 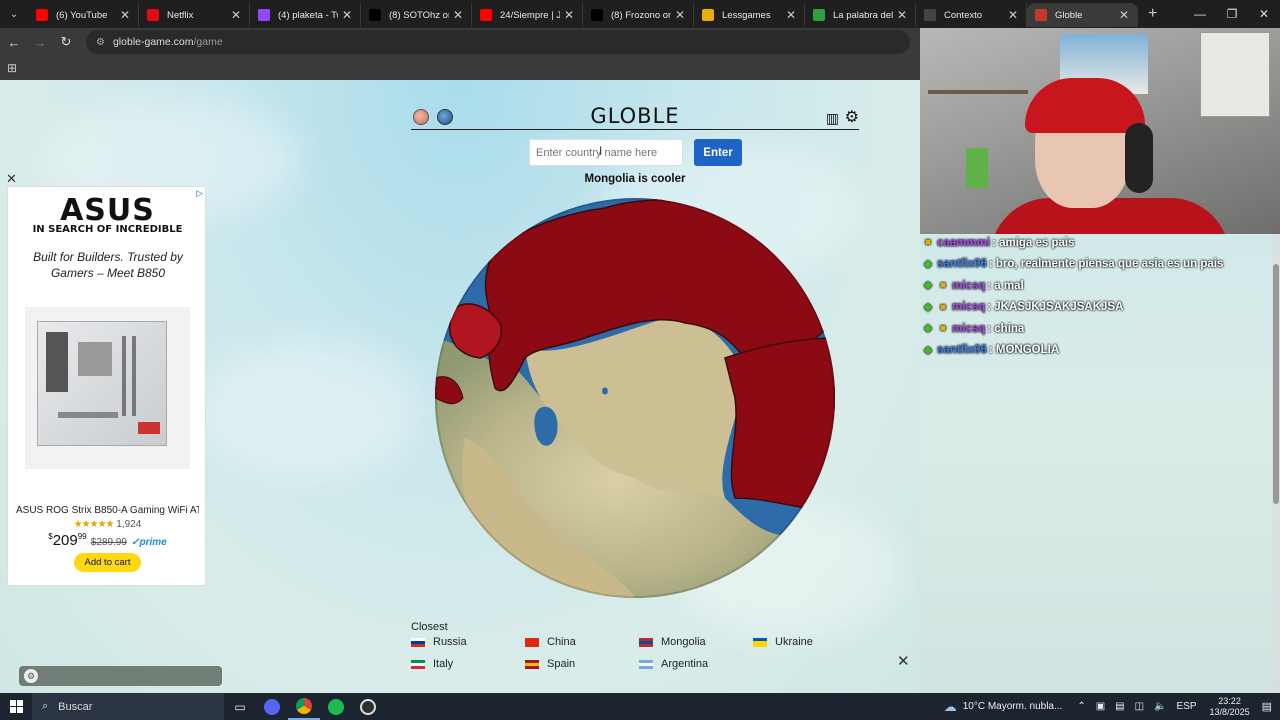 I want to click on browser-tab: Globle ✕, so click(x=1082, y=15).